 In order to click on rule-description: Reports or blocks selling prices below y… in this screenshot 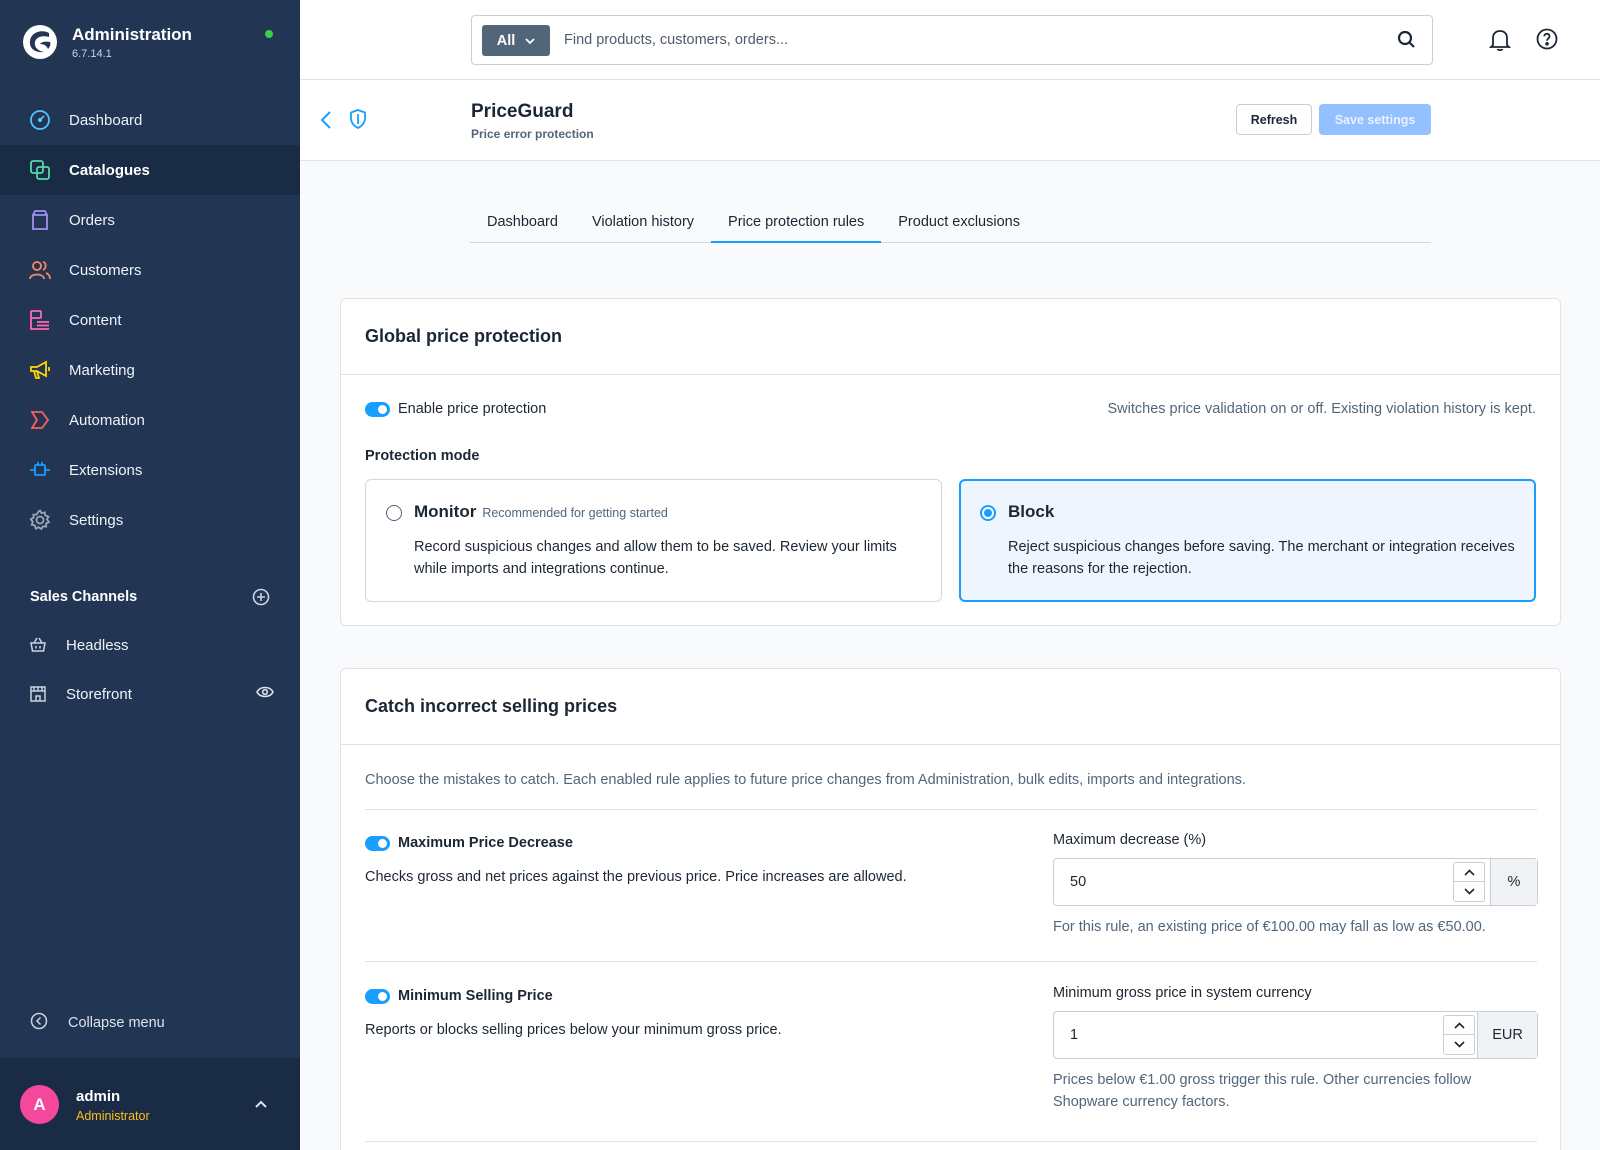, I will do `click(573, 1030)`.